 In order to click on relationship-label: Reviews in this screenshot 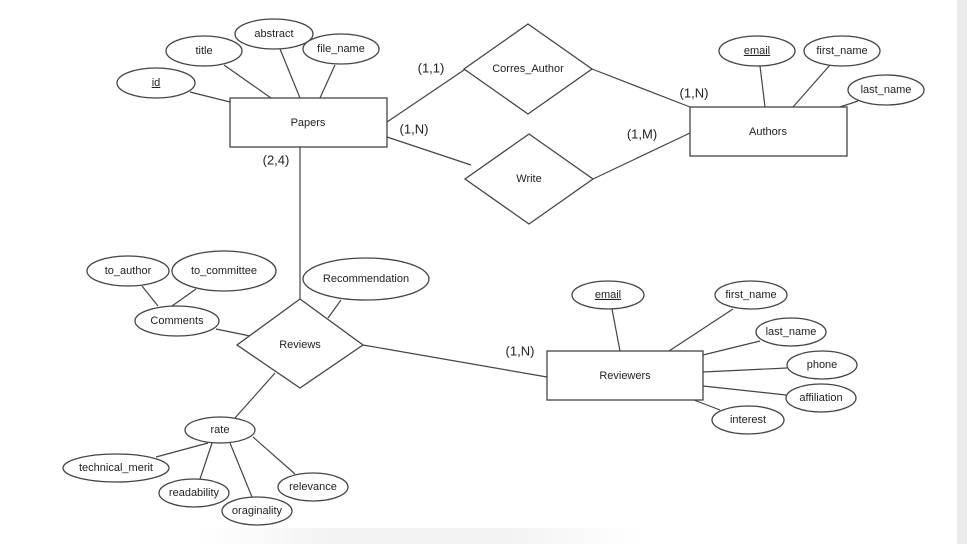, I will do `click(300, 345)`.